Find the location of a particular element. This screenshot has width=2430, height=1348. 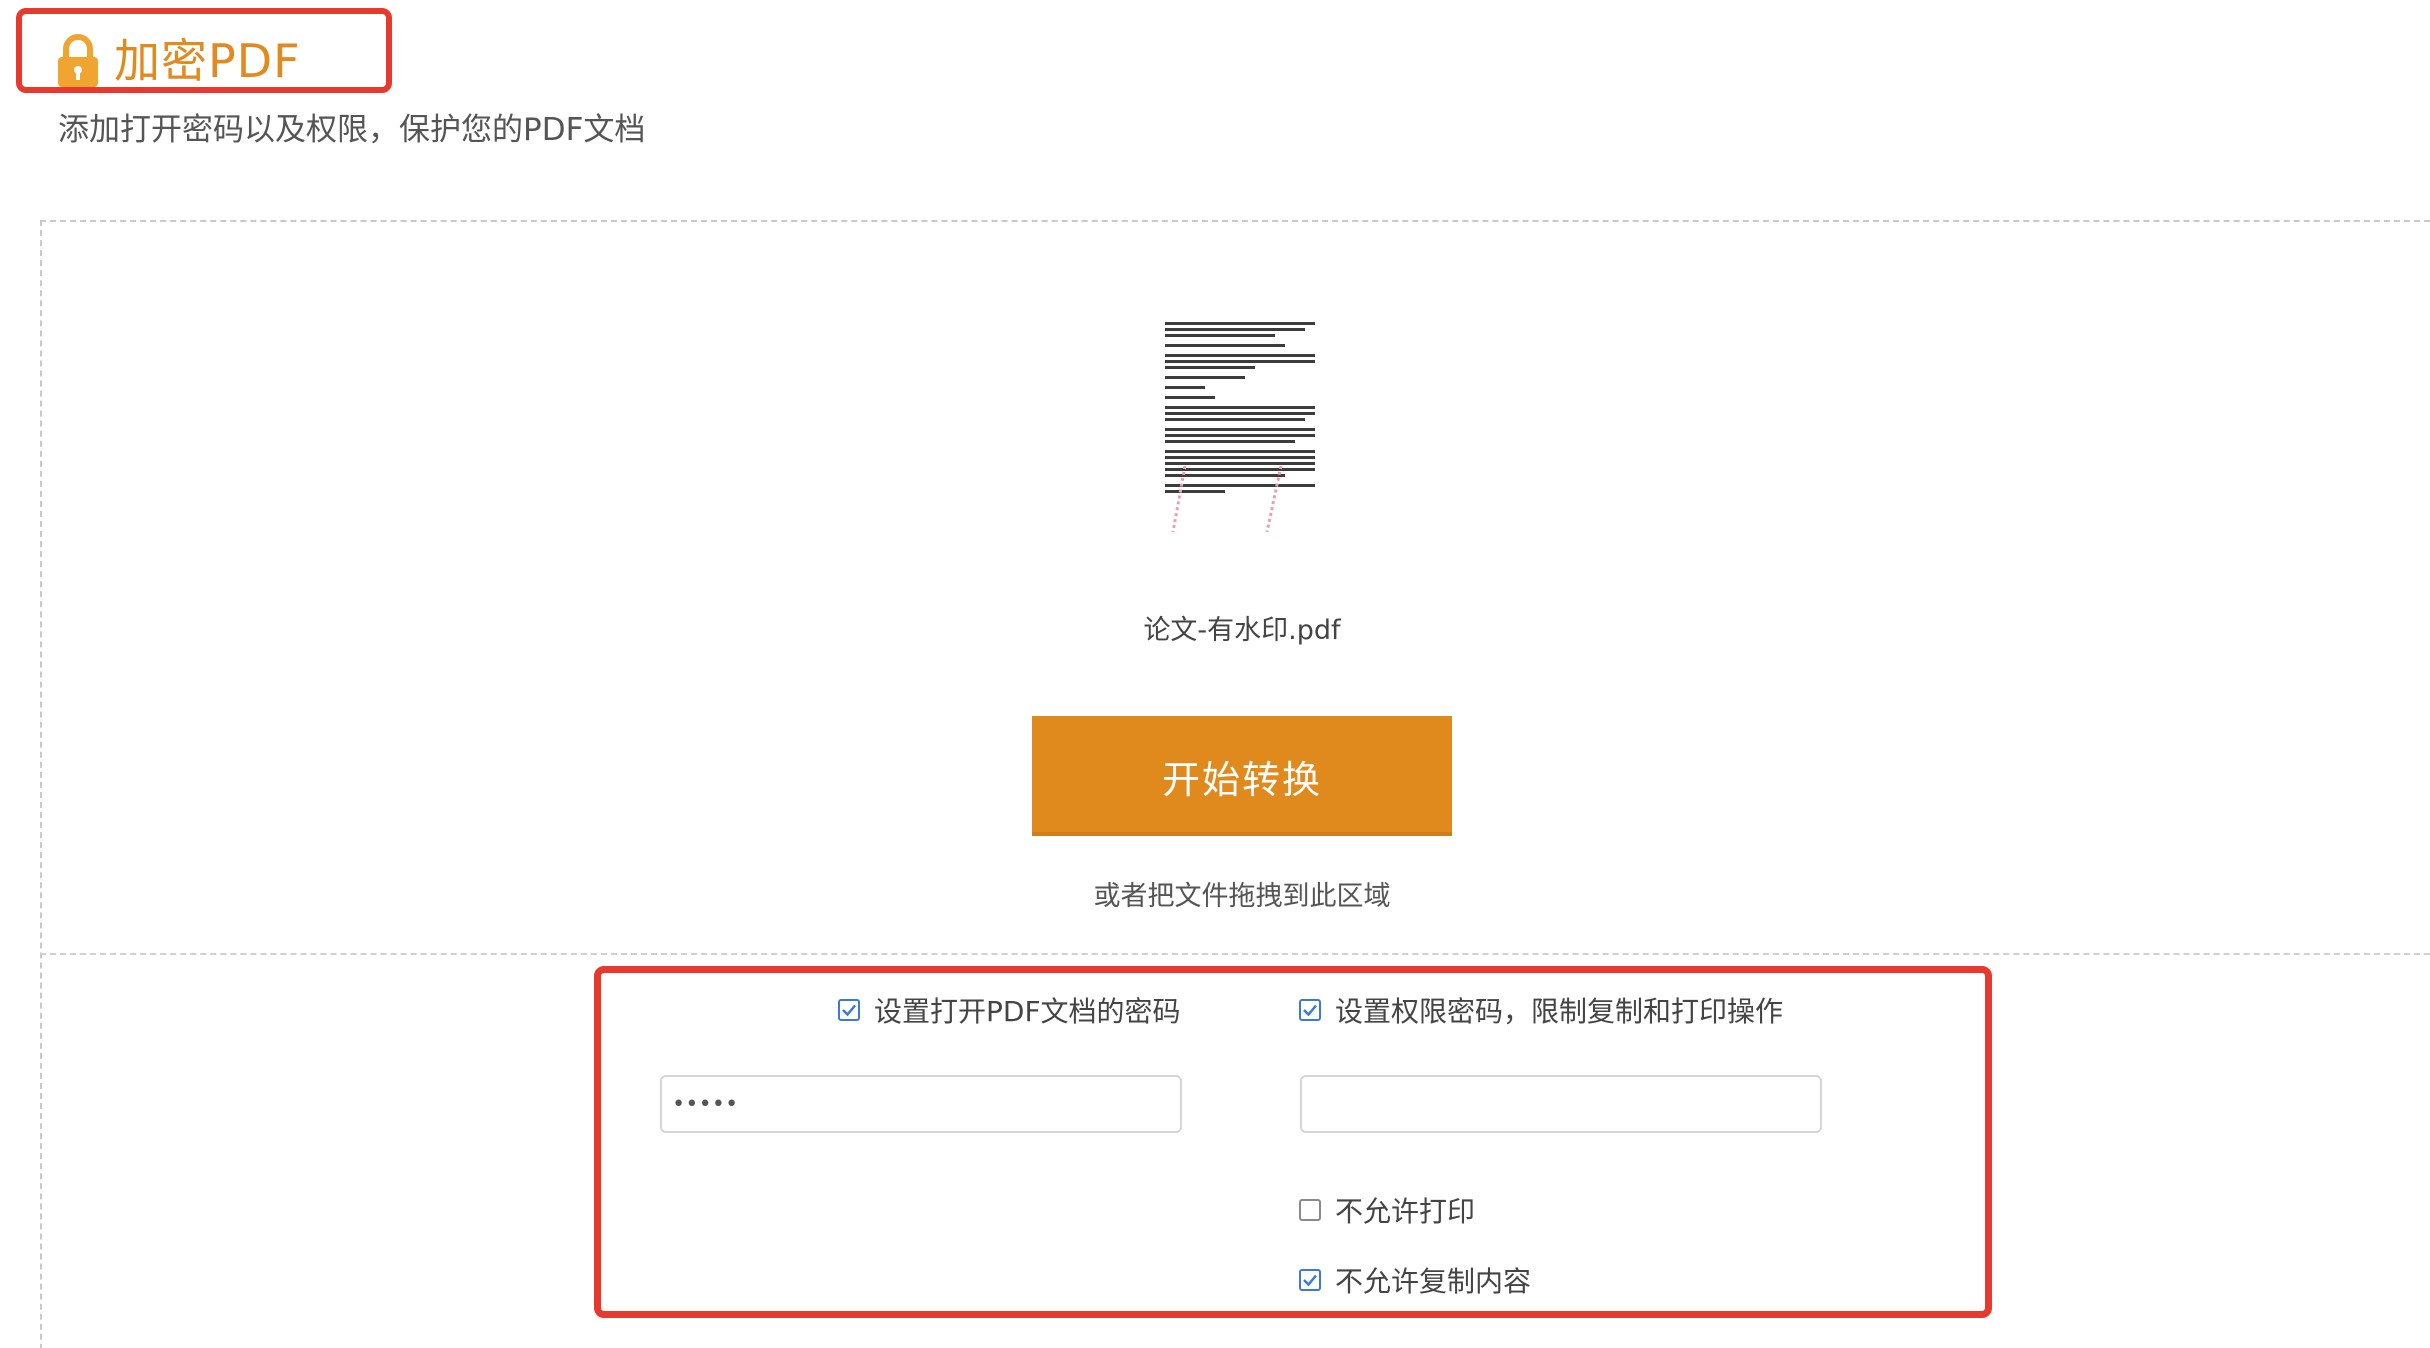

open-password-label: 设置打开PDF文档的密码 is located at coordinates (1027, 1011).